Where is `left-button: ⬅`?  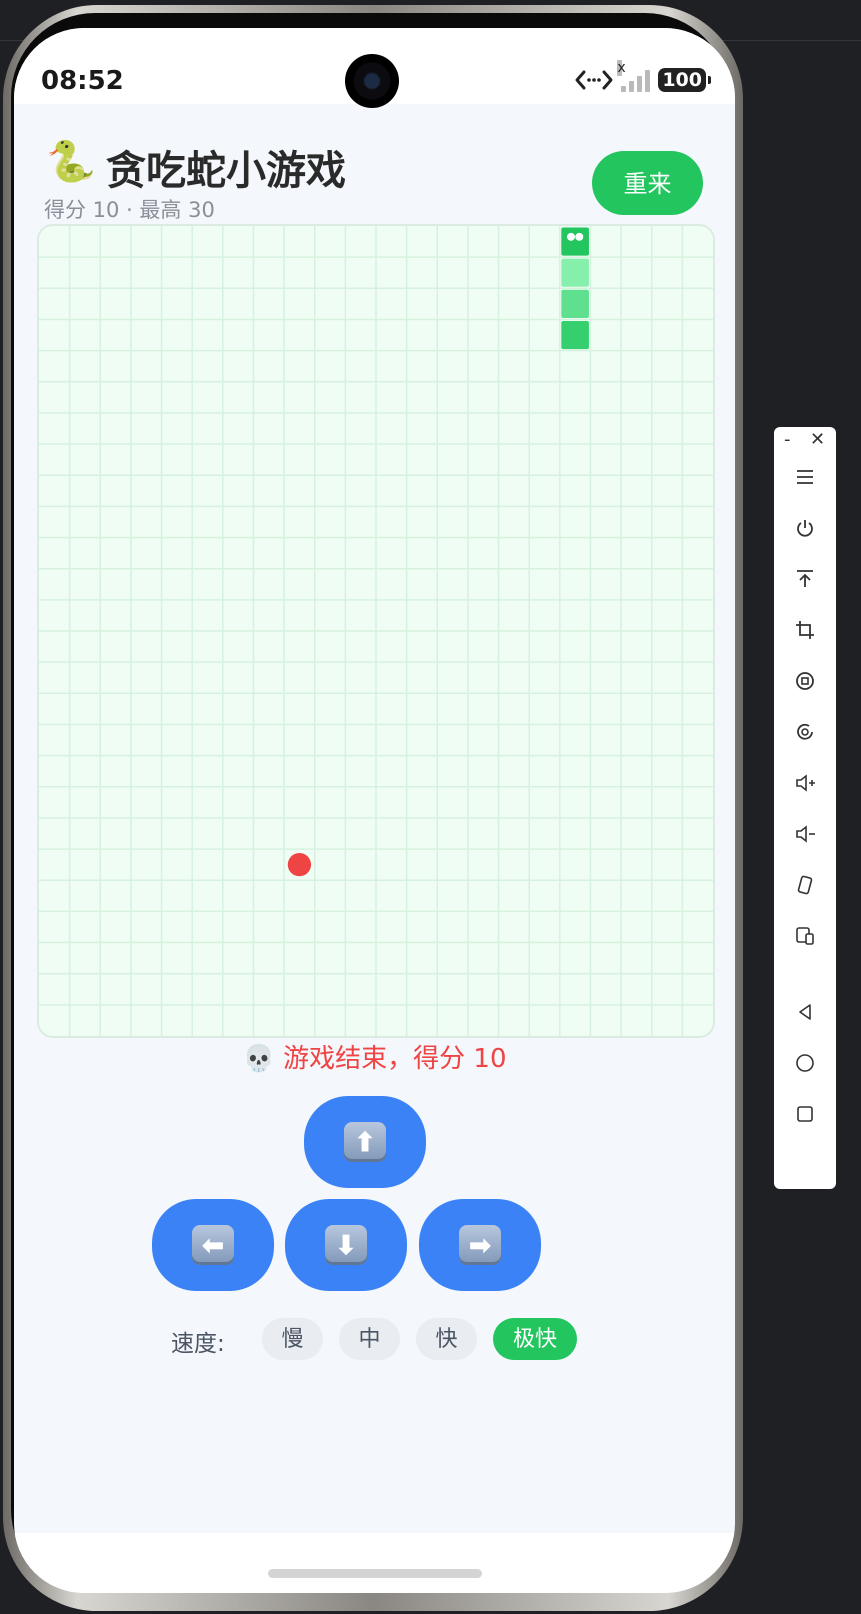
left-button: ⬅ is located at coordinates (213, 1245).